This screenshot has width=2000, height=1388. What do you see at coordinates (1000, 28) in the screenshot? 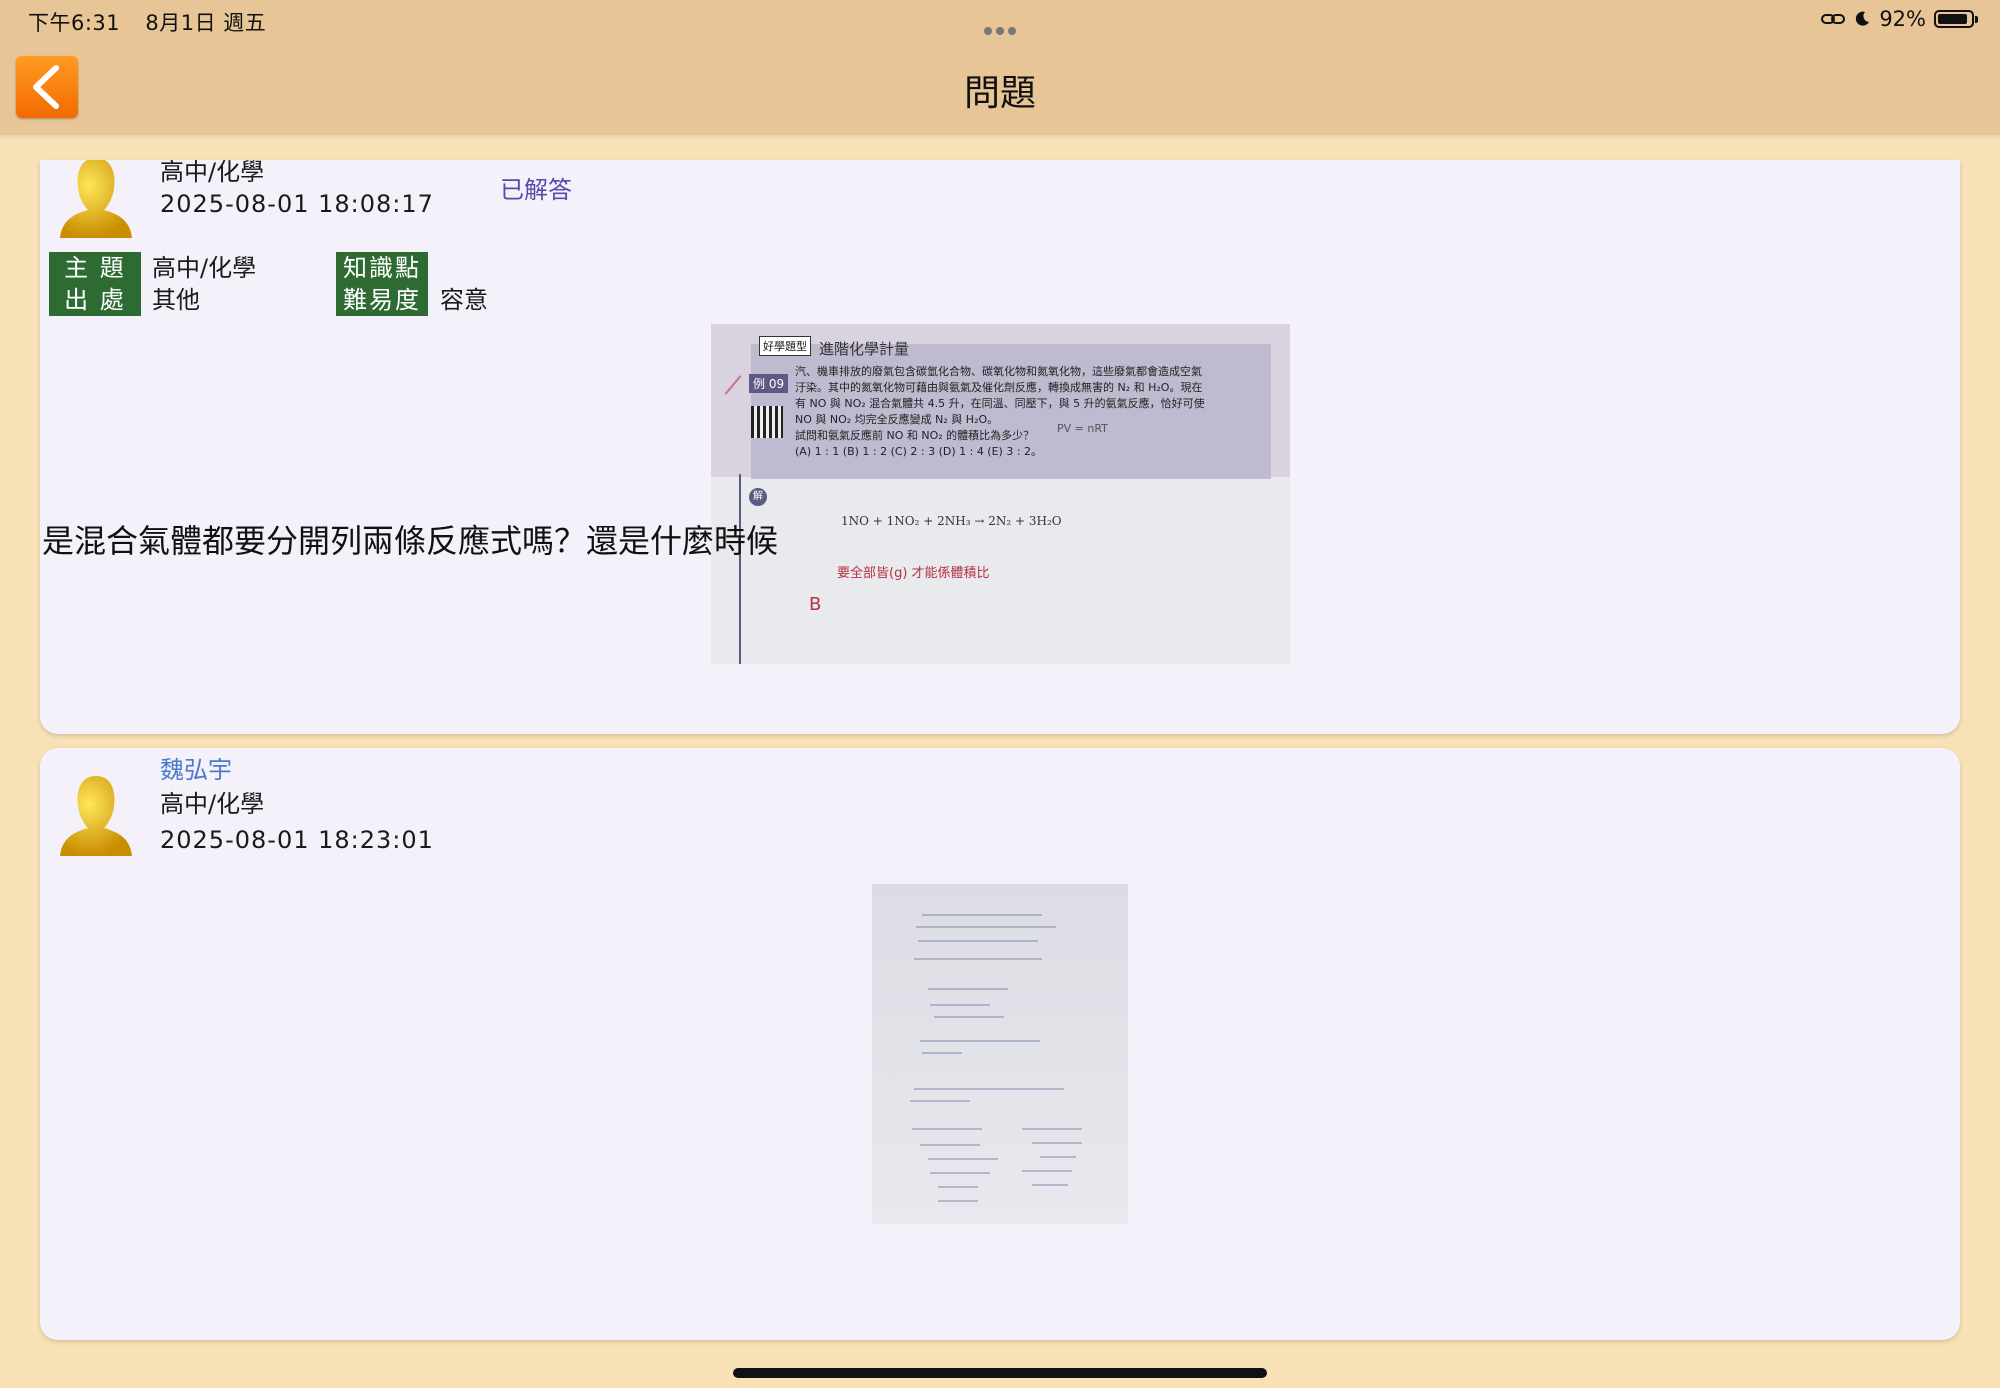
I see `multitasking-dots-icon` at bounding box center [1000, 28].